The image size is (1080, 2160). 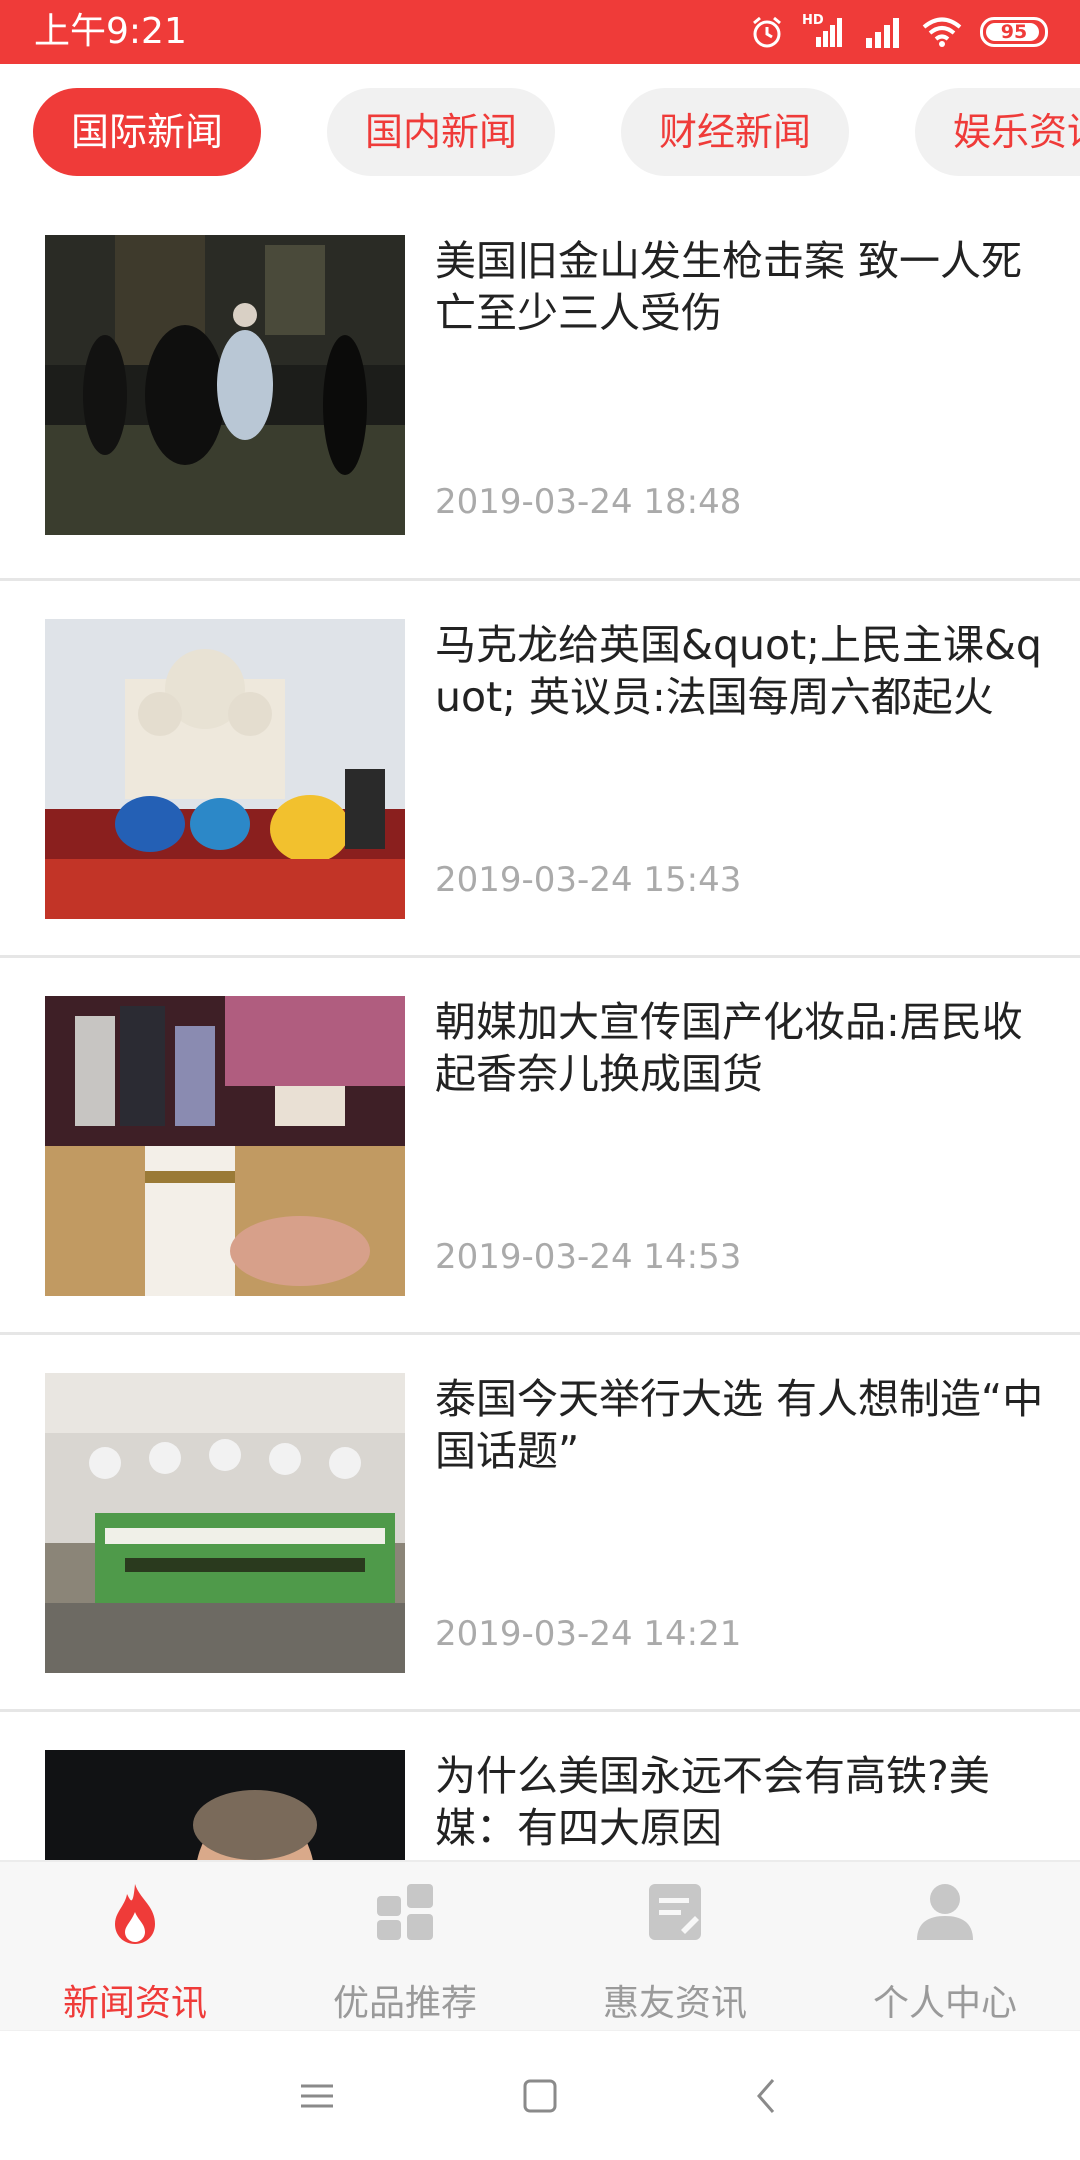 I want to click on signal-icon, so click(x=884, y=32).